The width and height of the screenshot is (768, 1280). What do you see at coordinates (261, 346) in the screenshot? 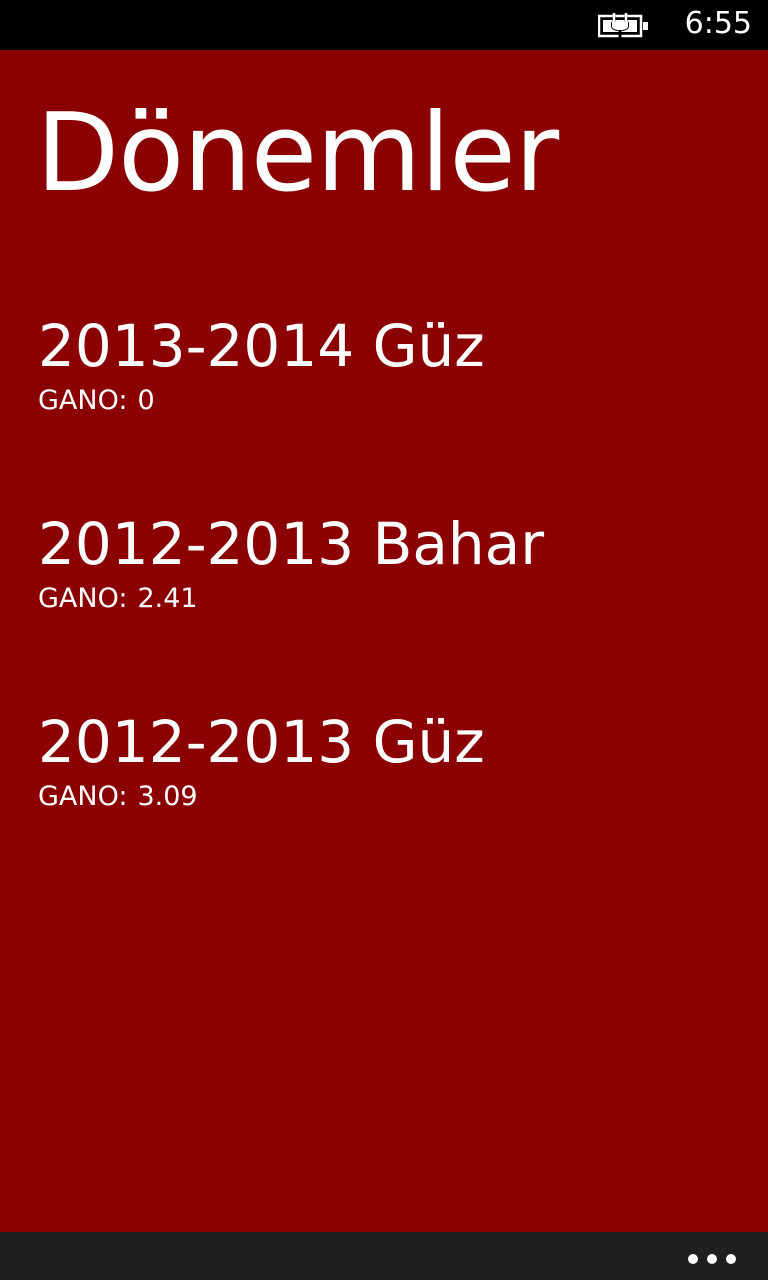
I see `semester-name: 2013-2014 Güz` at bounding box center [261, 346].